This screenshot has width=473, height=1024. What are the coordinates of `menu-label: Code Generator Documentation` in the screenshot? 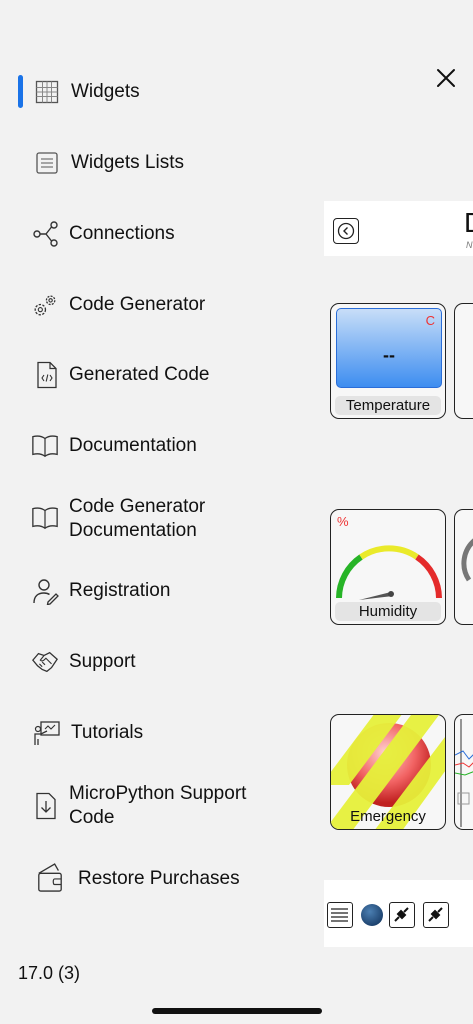 It's located at (137, 518).